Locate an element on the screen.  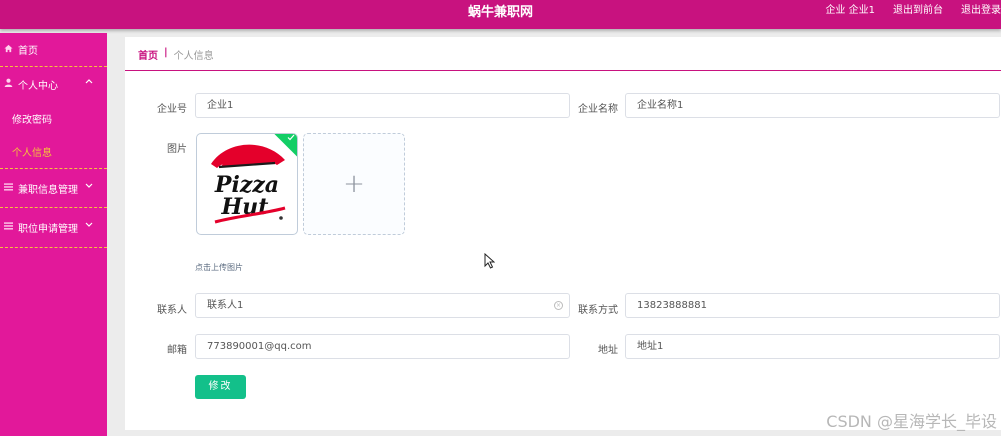
top-right-menu: 企业 企业1 退出到前台 退出登录 is located at coordinates (904, 11).